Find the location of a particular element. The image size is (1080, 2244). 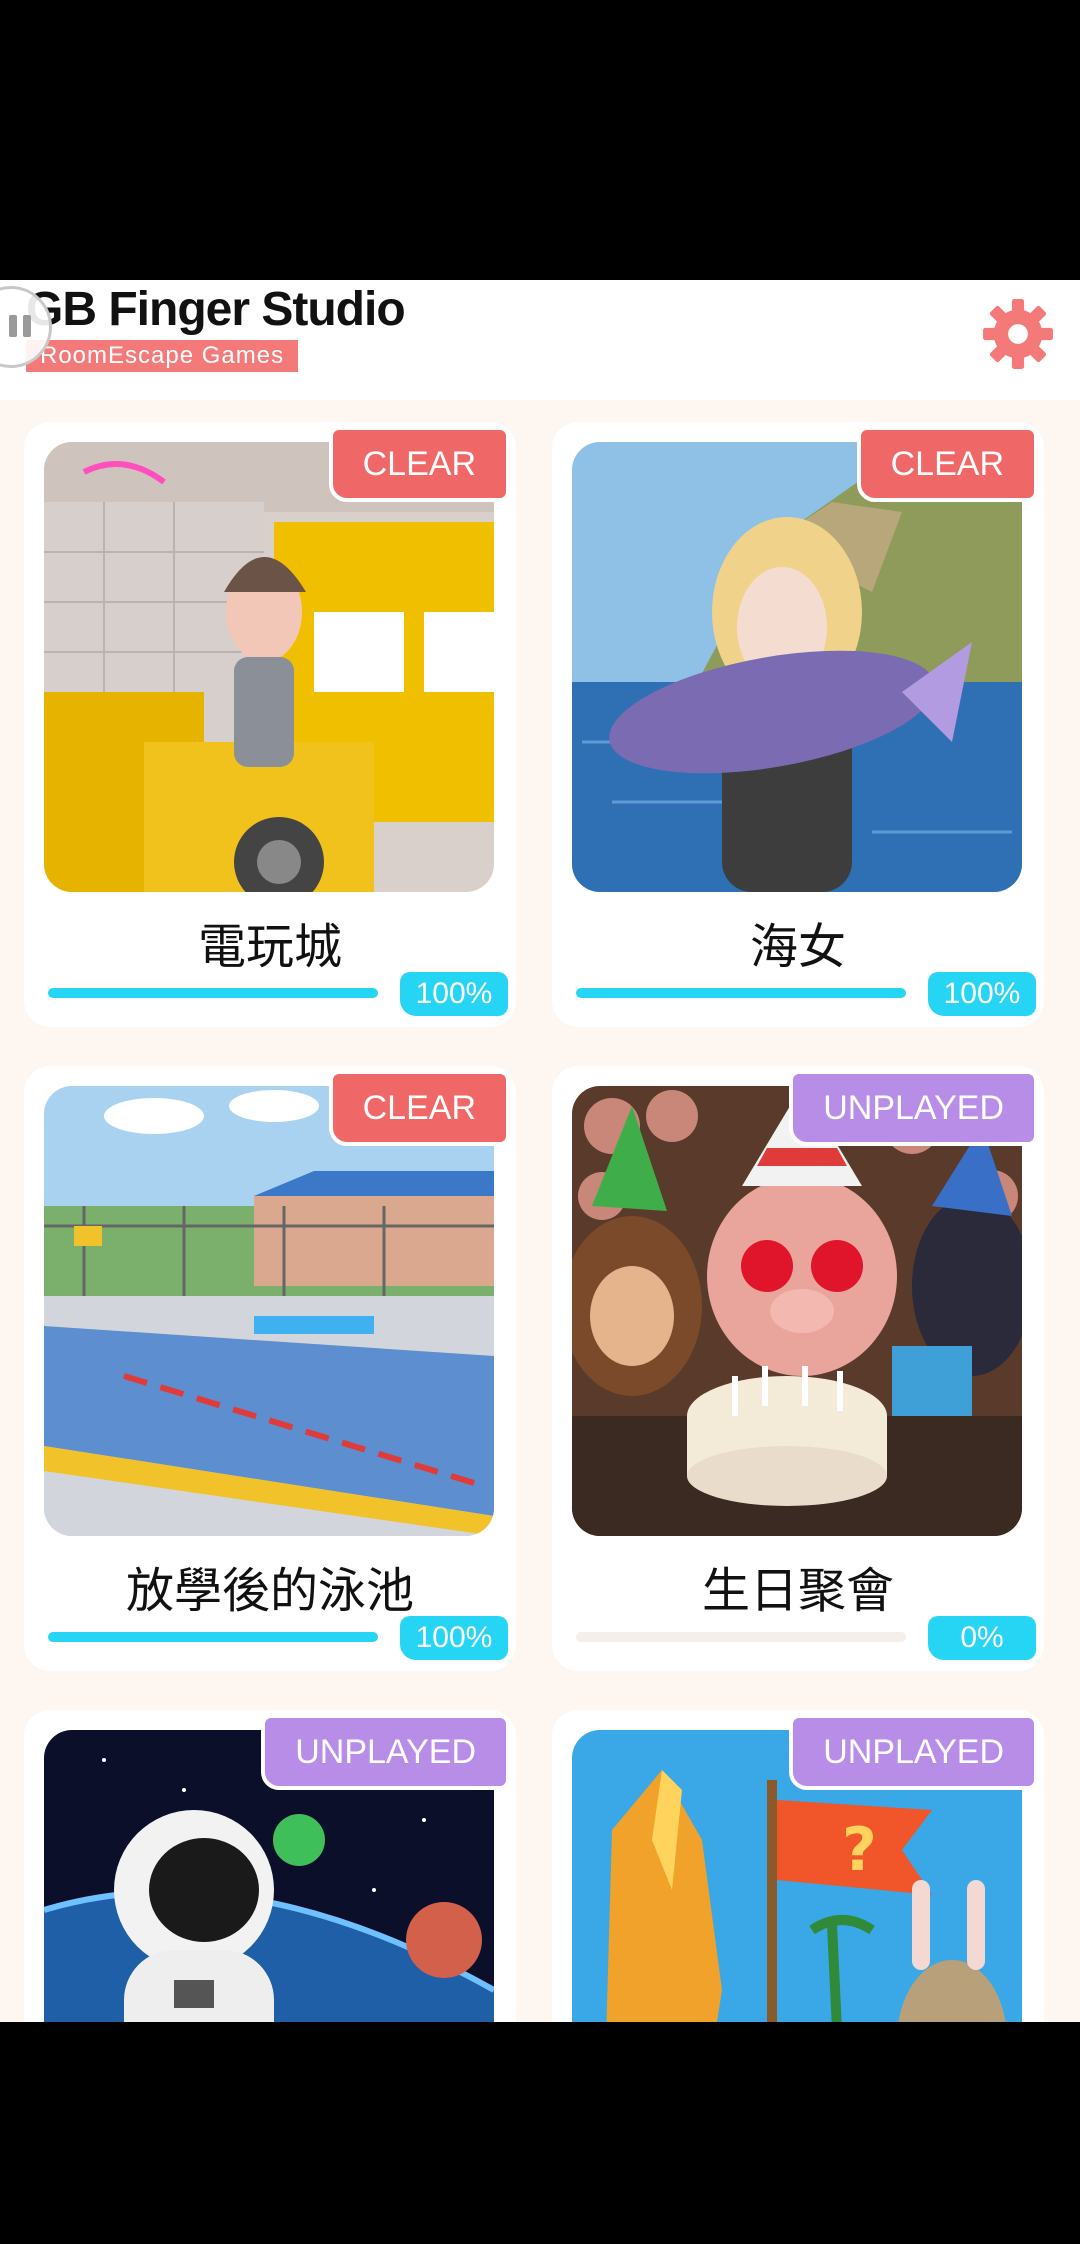

brand-title: GB Finger Studio is located at coordinates (216, 309).